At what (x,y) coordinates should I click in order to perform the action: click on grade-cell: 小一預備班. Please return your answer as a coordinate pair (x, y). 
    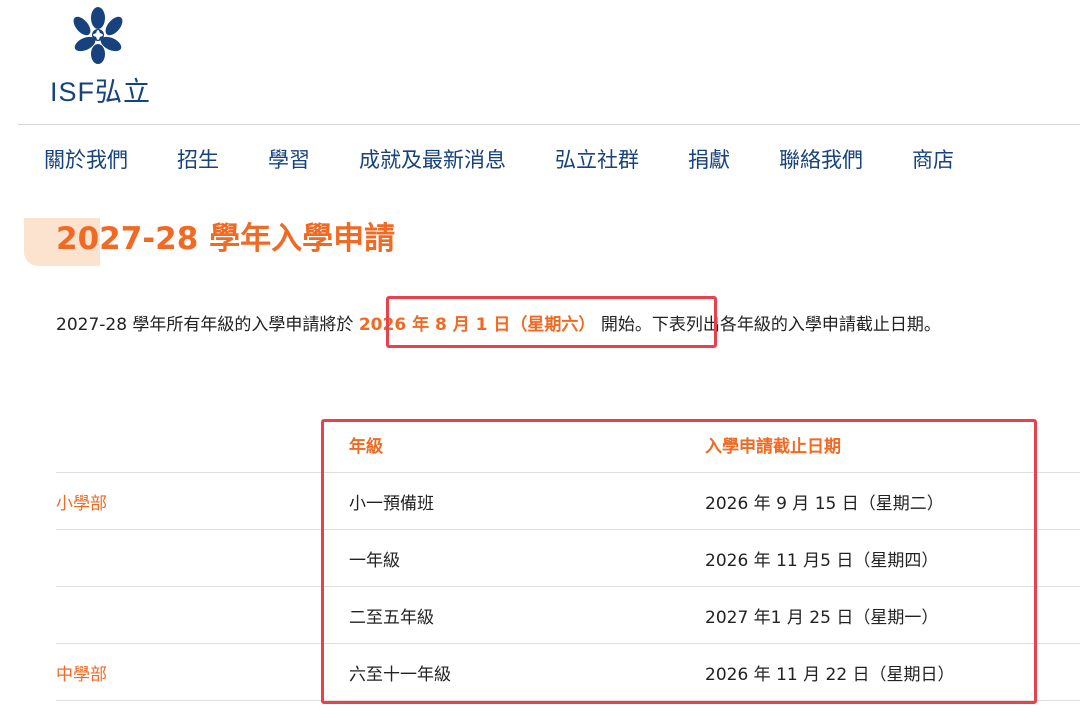
    Looking at the image, I should click on (391, 503).